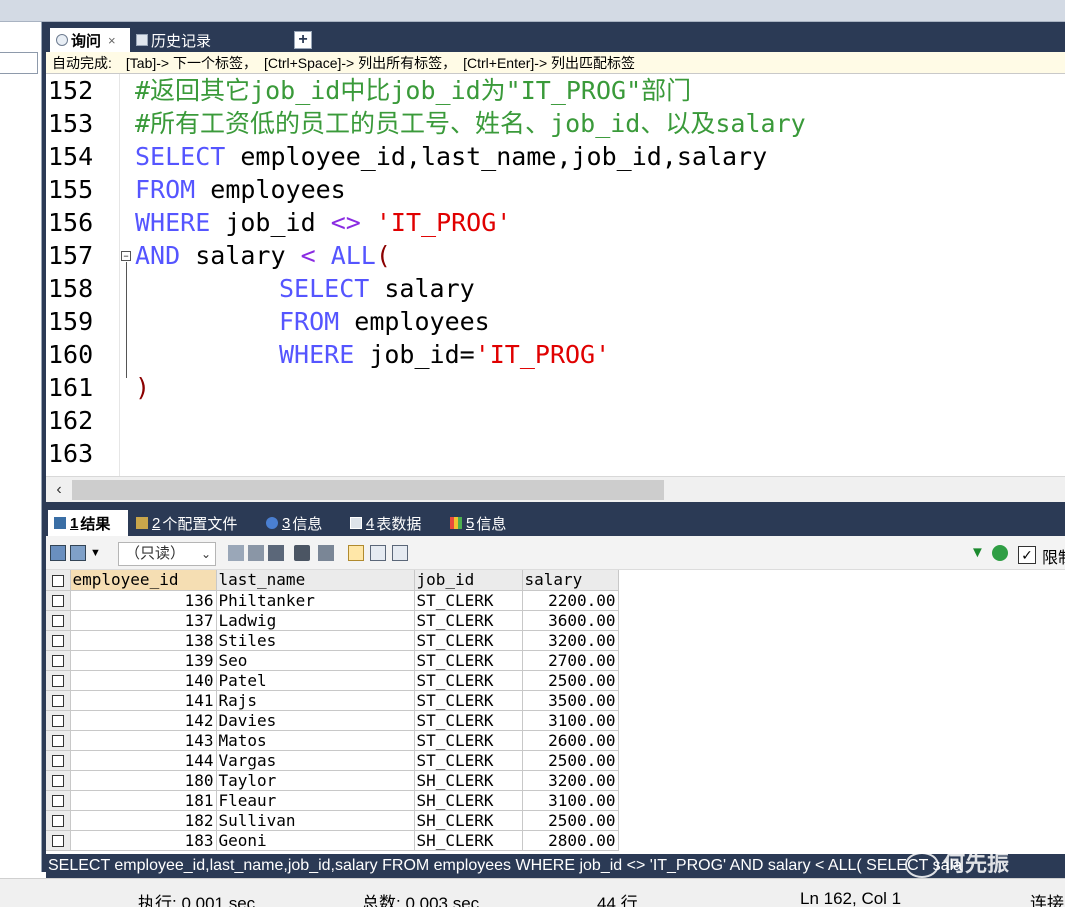 The width and height of the screenshot is (1065, 907). I want to click on tab-messages: 3 信息, so click(294, 523).